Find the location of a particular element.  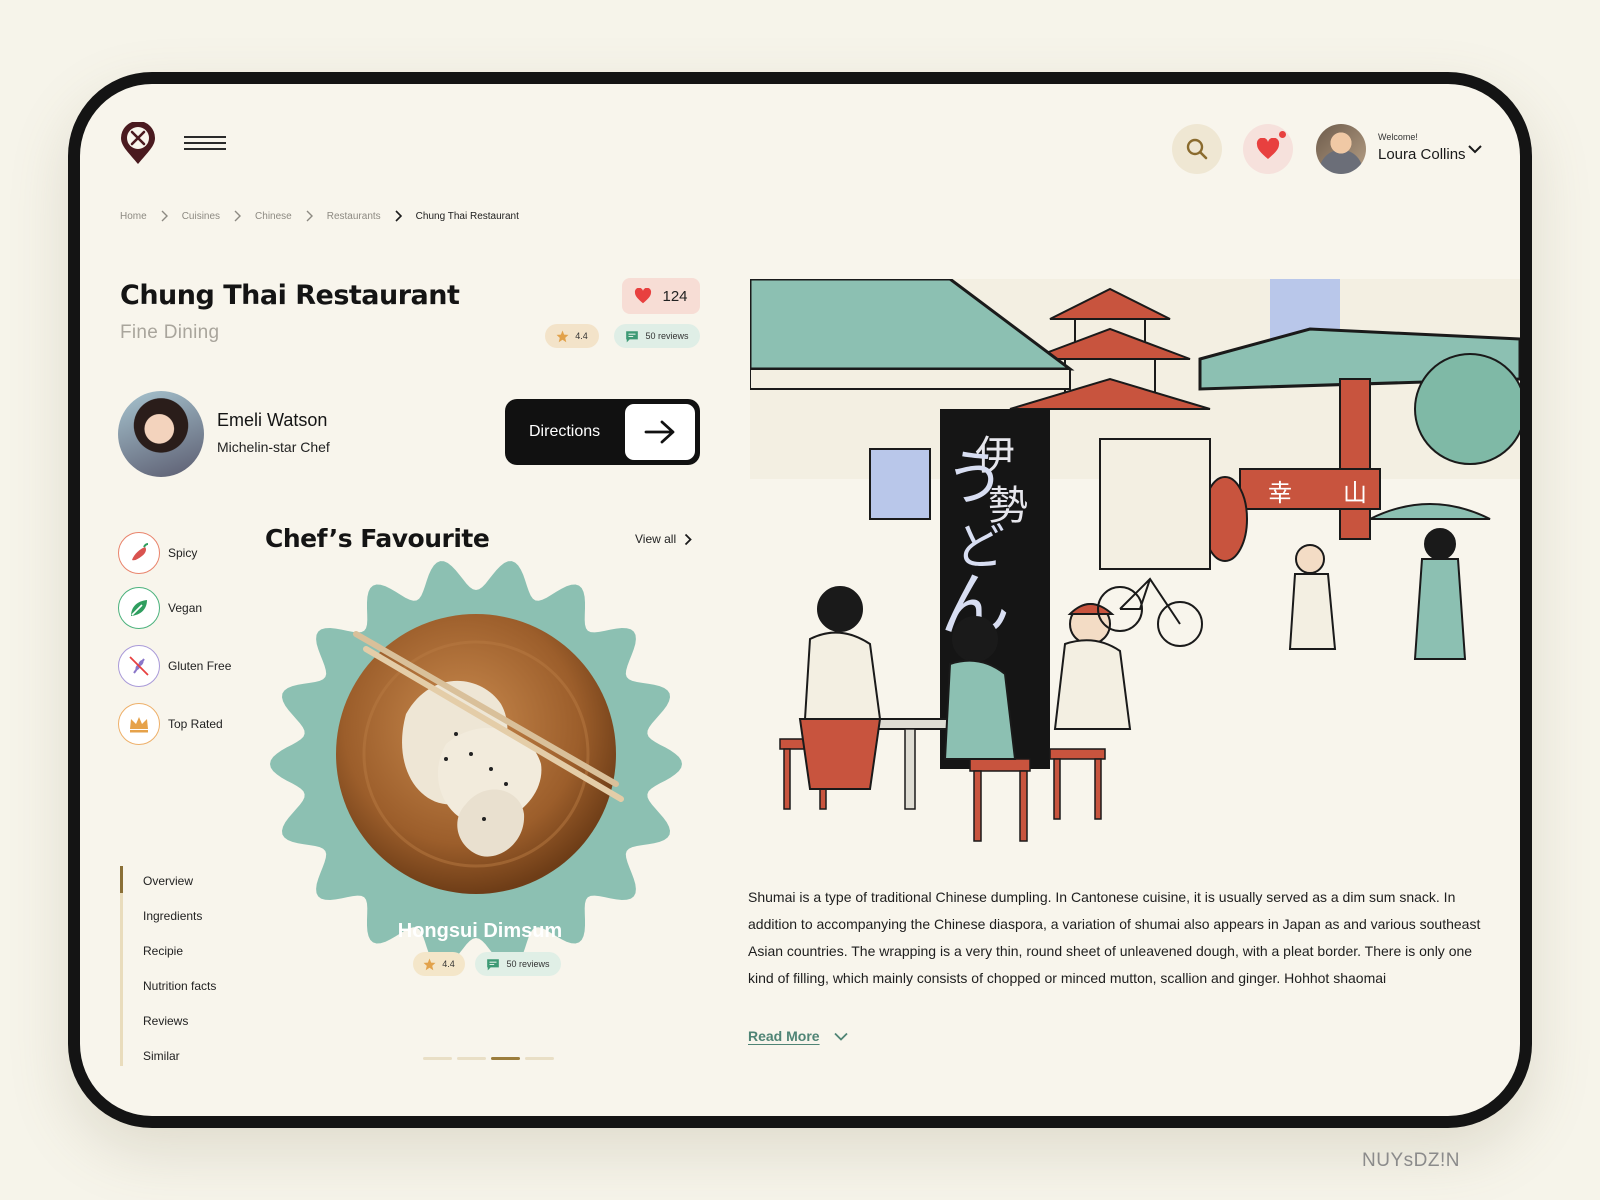

restaurant-title: Chung Thai Restaurant is located at coordinates (290, 295).